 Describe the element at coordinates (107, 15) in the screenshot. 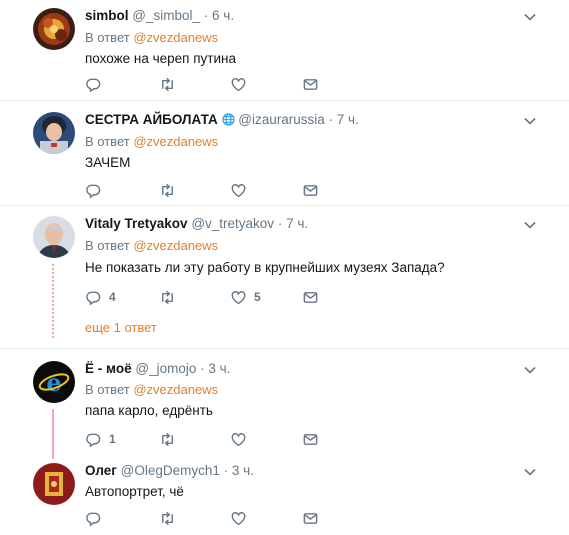

I see `user-name: simbol` at that location.